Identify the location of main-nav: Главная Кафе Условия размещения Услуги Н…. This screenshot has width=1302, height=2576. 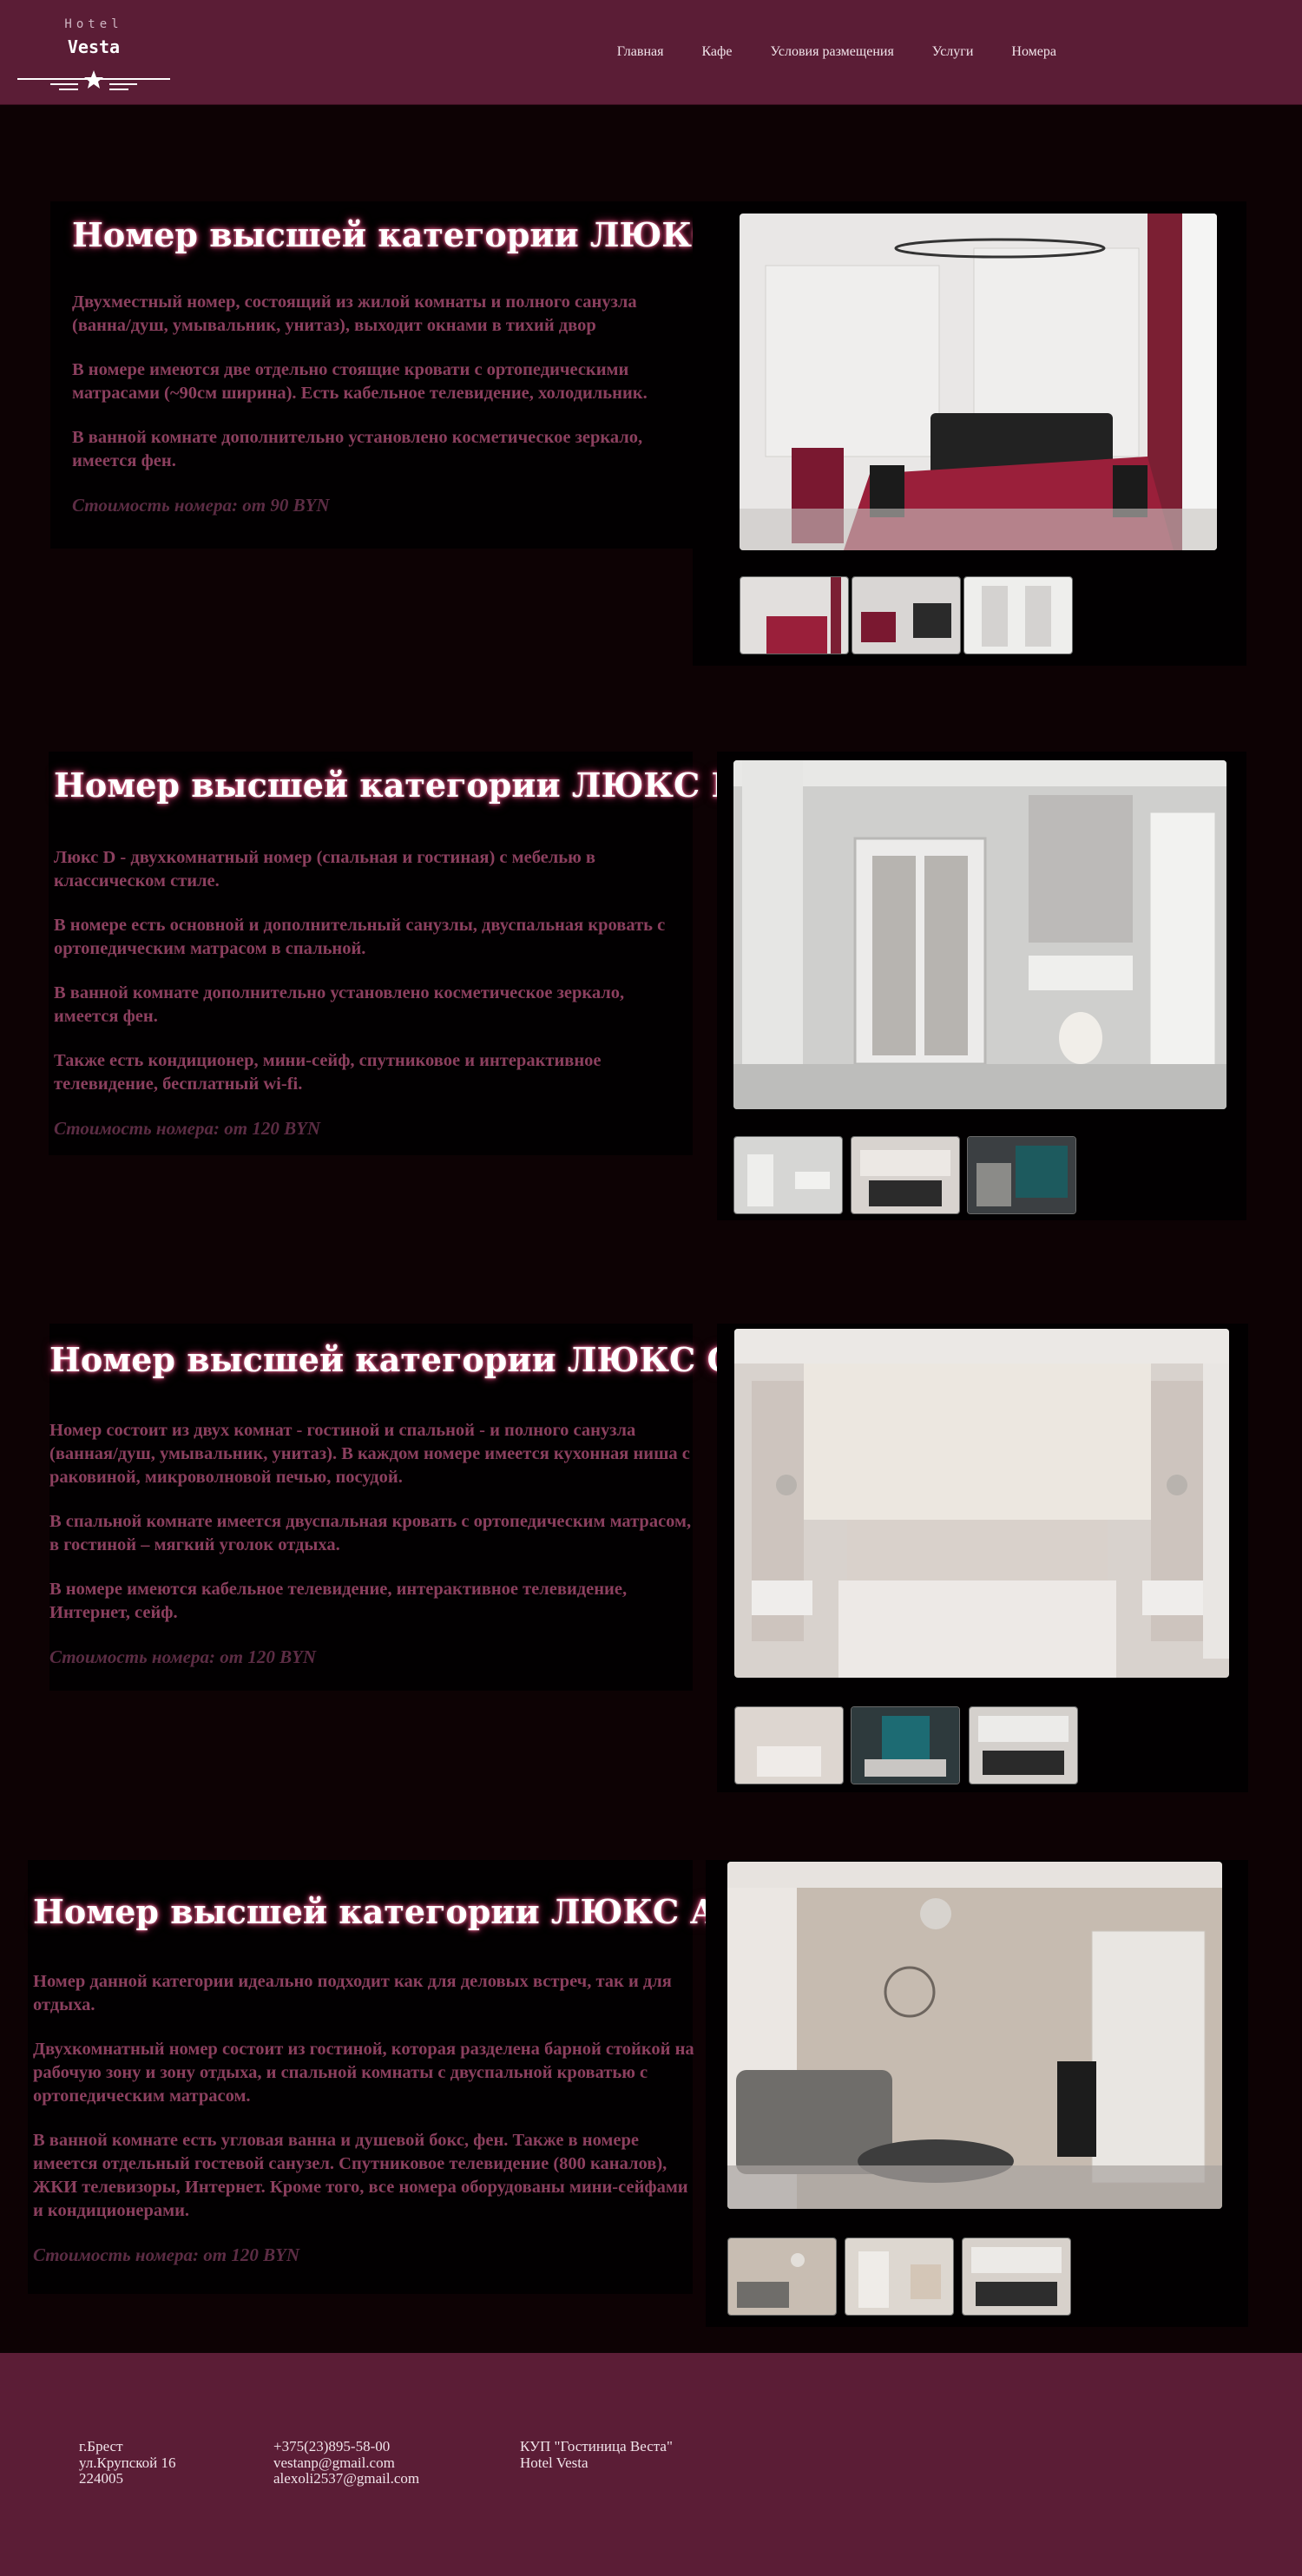
(836, 52).